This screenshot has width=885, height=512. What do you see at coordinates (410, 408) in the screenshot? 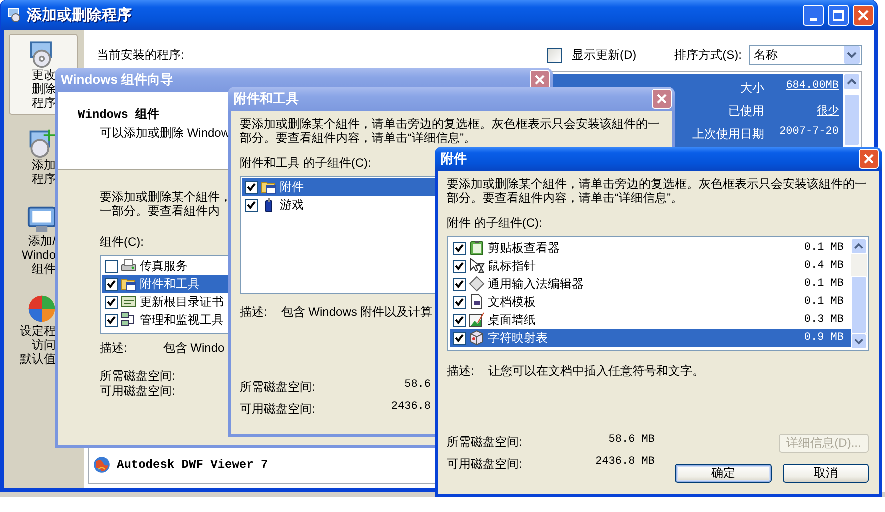
I see `disk-space-value: 2436.8` at bounding box center [410, 408].